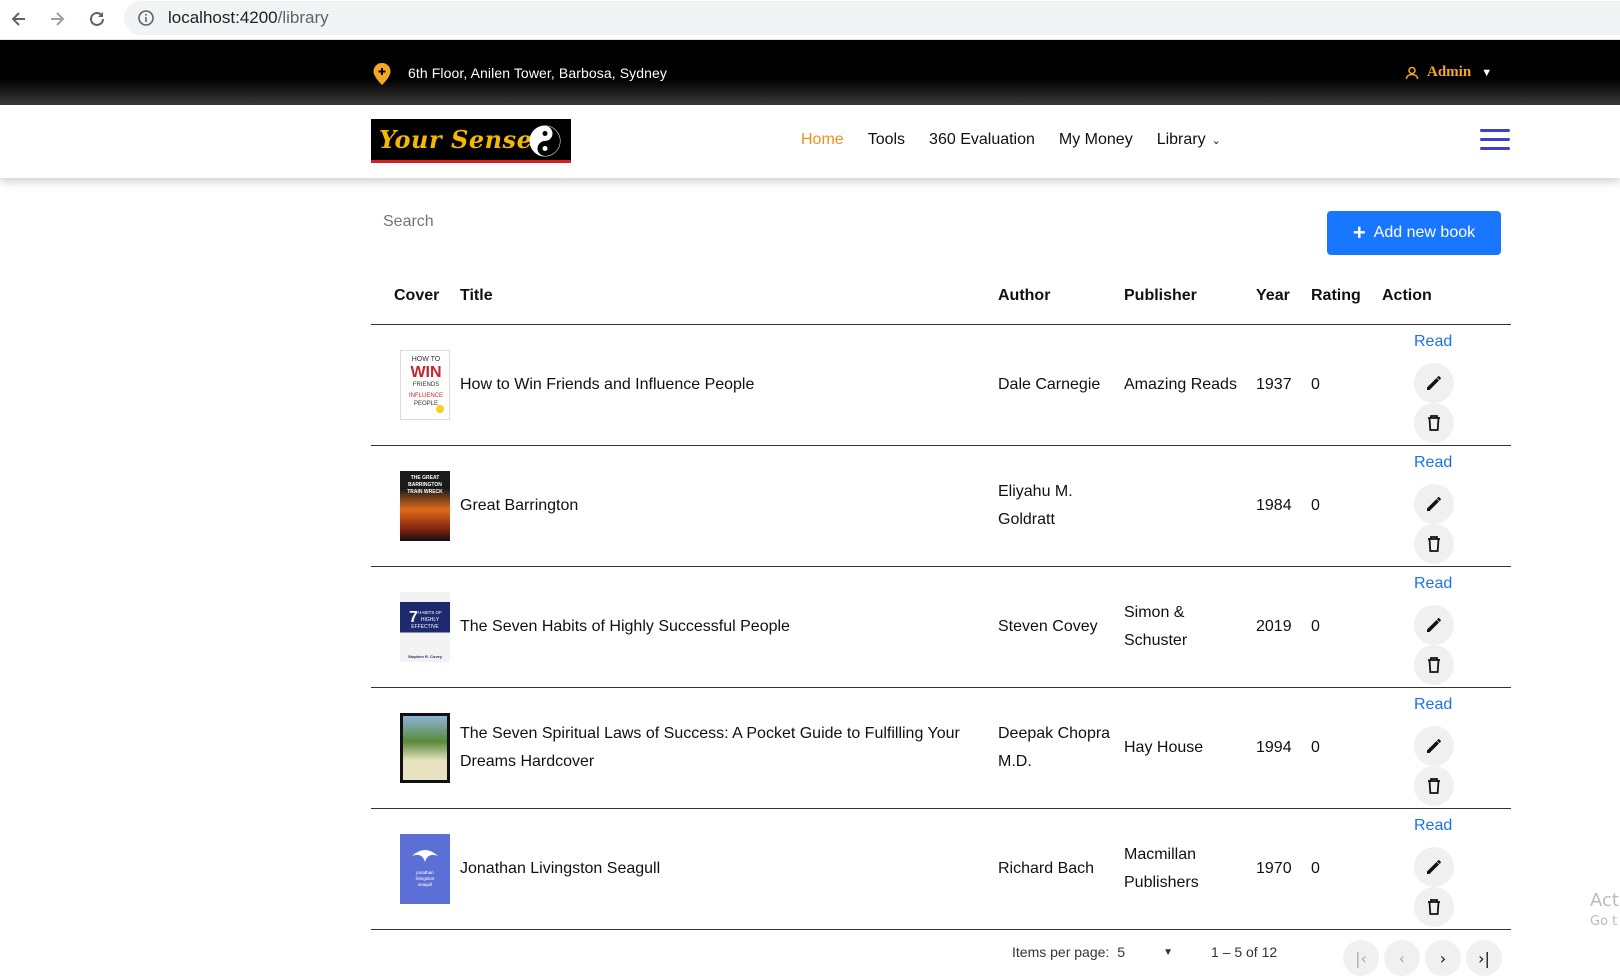 This screenshot has height=976, width=1620. What do you see at coordinates (248, 17) in the screenshot?
I see `url-text: localhost:4200/library` at bounding box center [248, 17].